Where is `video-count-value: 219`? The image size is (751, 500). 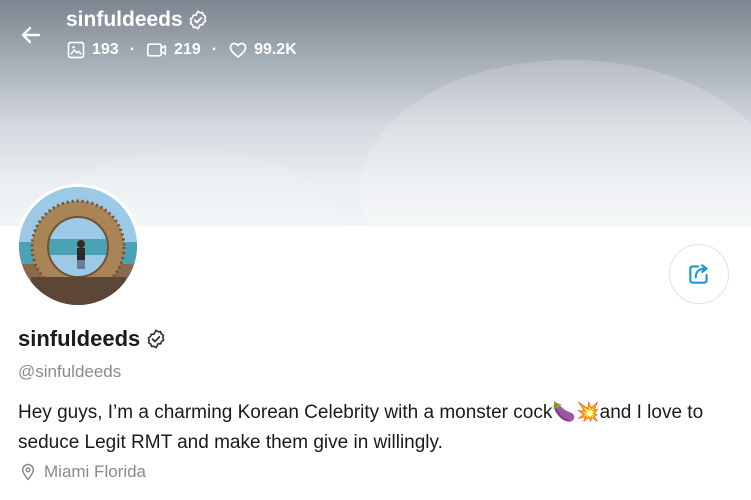
video-count-value: 219 is located at coordinates (187, 49).